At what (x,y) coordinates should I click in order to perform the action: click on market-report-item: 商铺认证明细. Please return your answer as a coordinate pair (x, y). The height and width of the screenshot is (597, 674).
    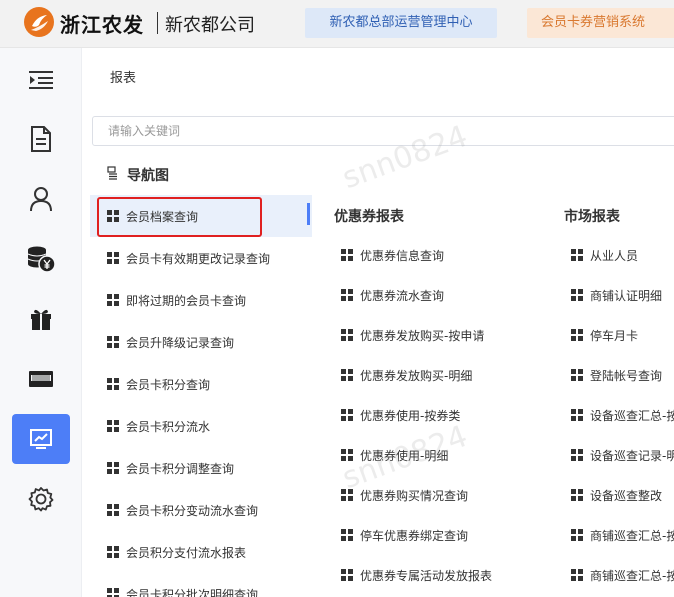
    Looking at the image, I should click on (622, 295).